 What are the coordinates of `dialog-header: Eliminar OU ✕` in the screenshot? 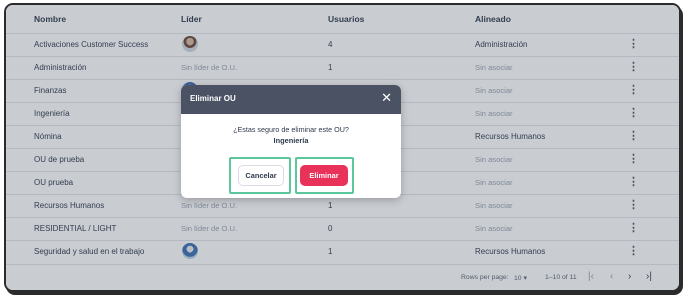 It's located at (291, 99).